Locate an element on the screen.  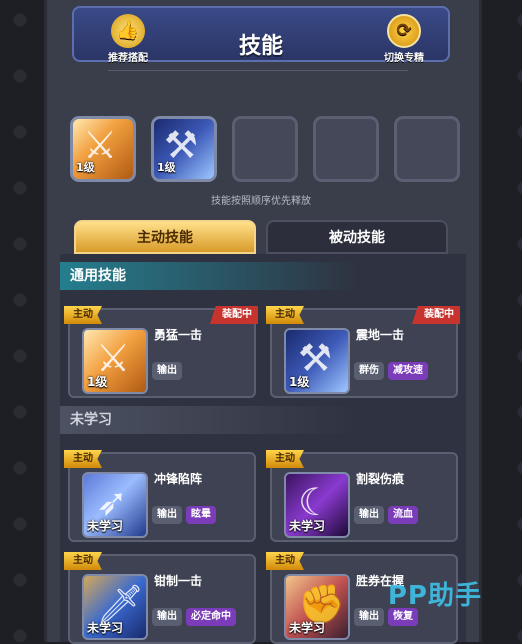
header-divider is located at coordinates (258, 70).